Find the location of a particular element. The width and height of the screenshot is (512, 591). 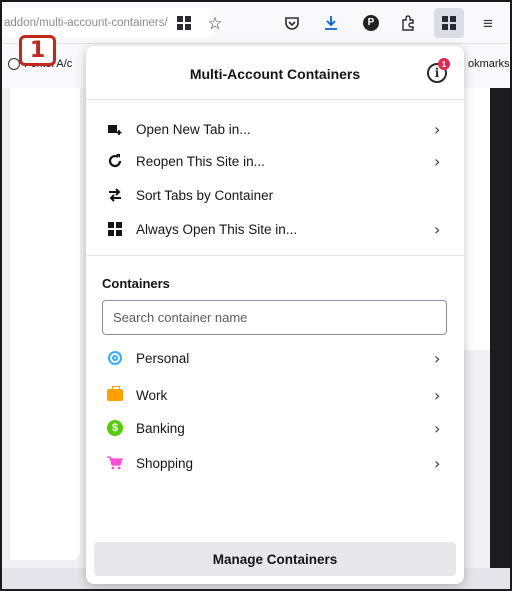

page-side-card is located at coordinates (475, 219).